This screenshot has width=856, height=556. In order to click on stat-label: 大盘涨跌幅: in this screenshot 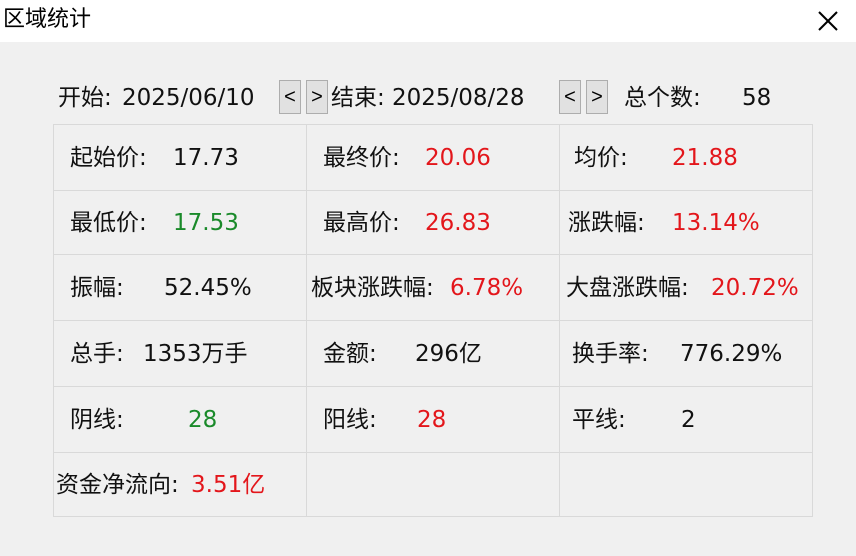, I will do `click(627, 287)`.